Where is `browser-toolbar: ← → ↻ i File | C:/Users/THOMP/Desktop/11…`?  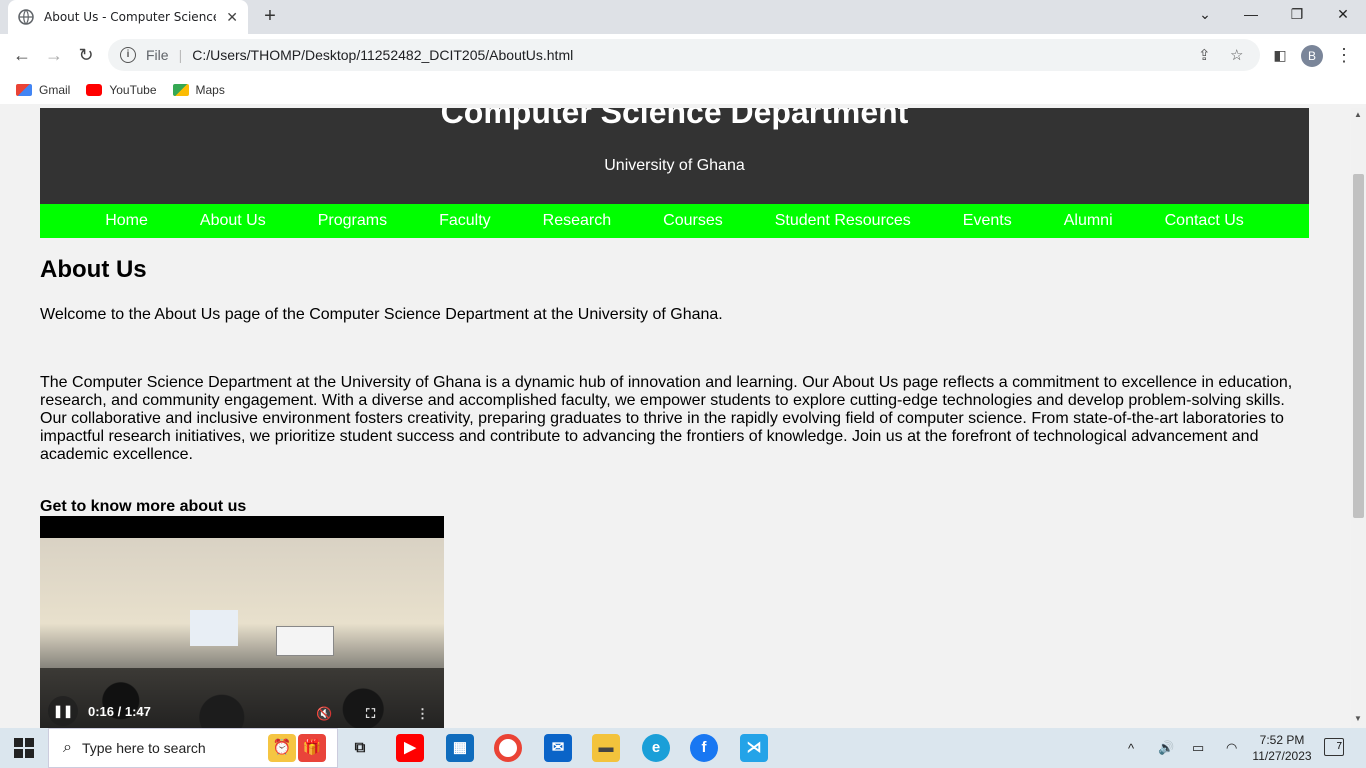 browser-toolbar: ← → ↻ i File | C:/Users/THOMP/Desktop/11… is located at coordinates (683, 55).